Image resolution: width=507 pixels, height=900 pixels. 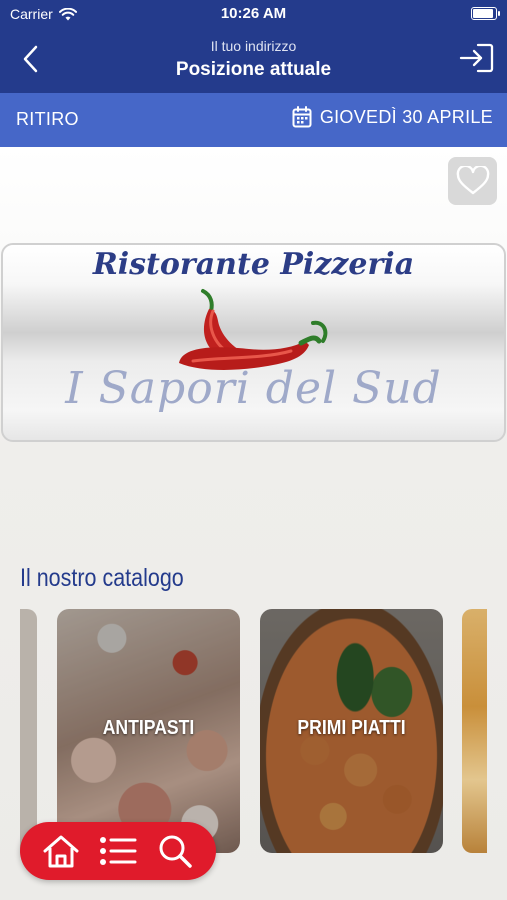 I want to click on date-selector: GIOVEDÌ 30 APRILE, so click(x=392, y=117).